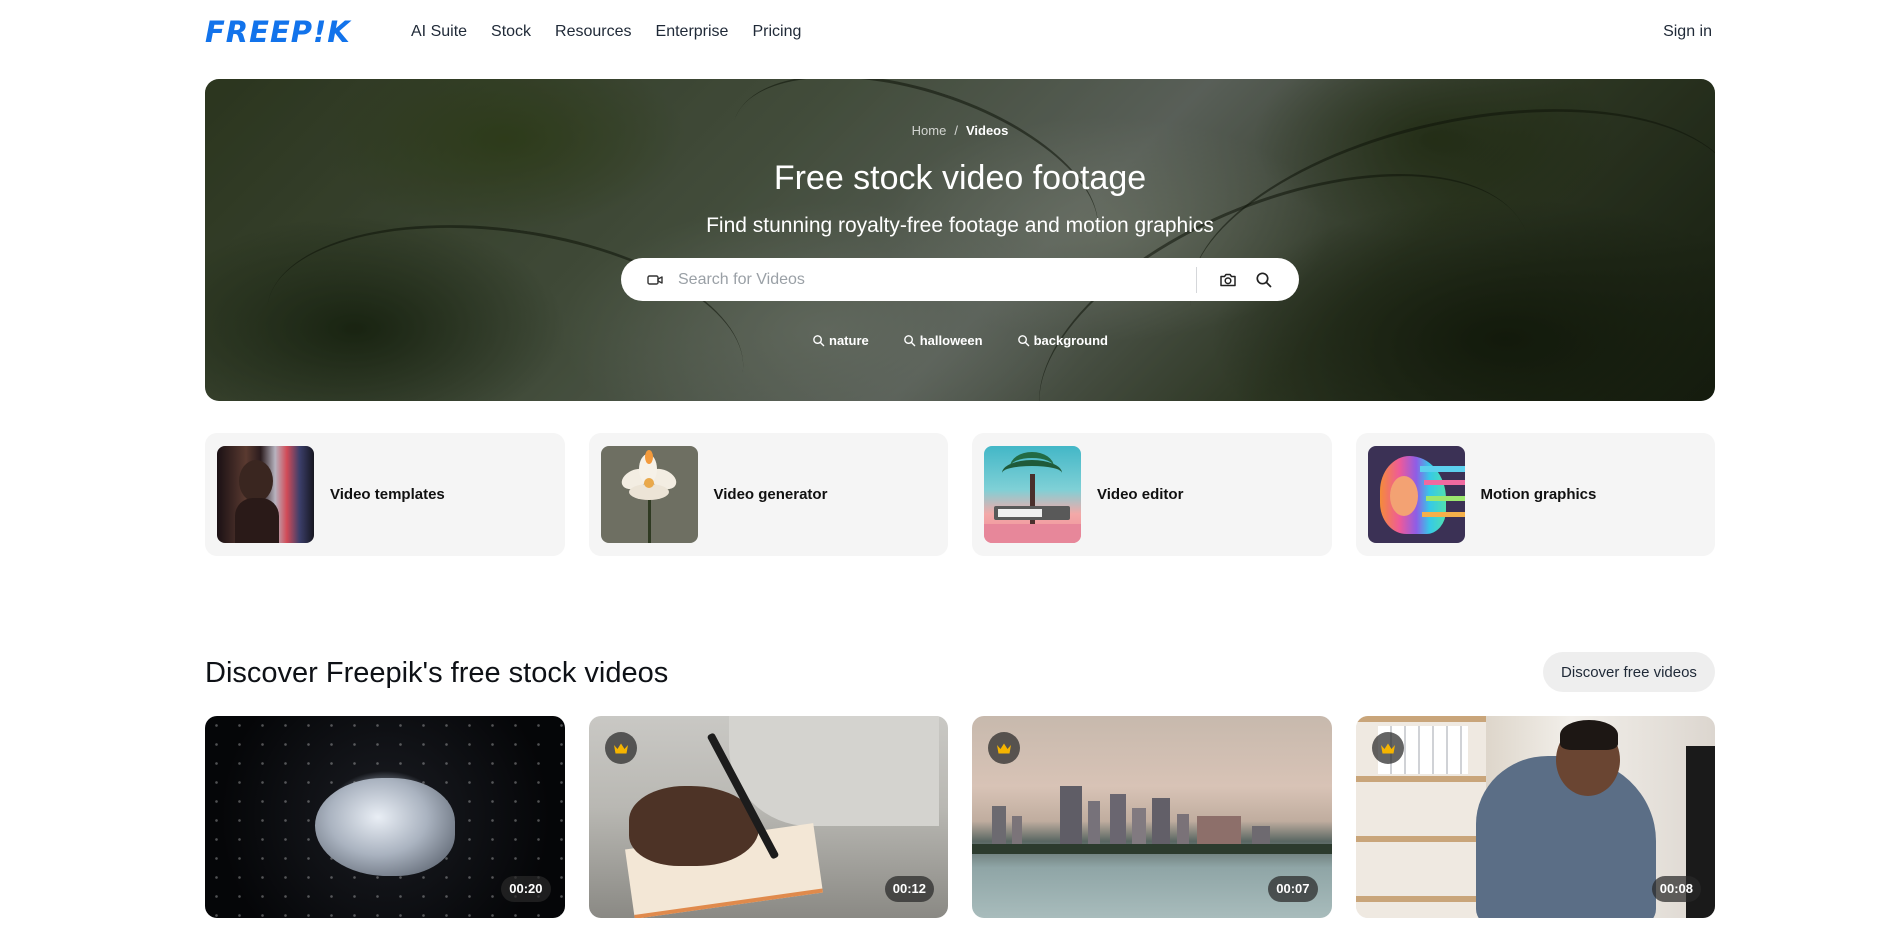 The width and height of the screenshot is (1902, 925). I want to click on category-video-generator: Video generator, so click(768, 494).